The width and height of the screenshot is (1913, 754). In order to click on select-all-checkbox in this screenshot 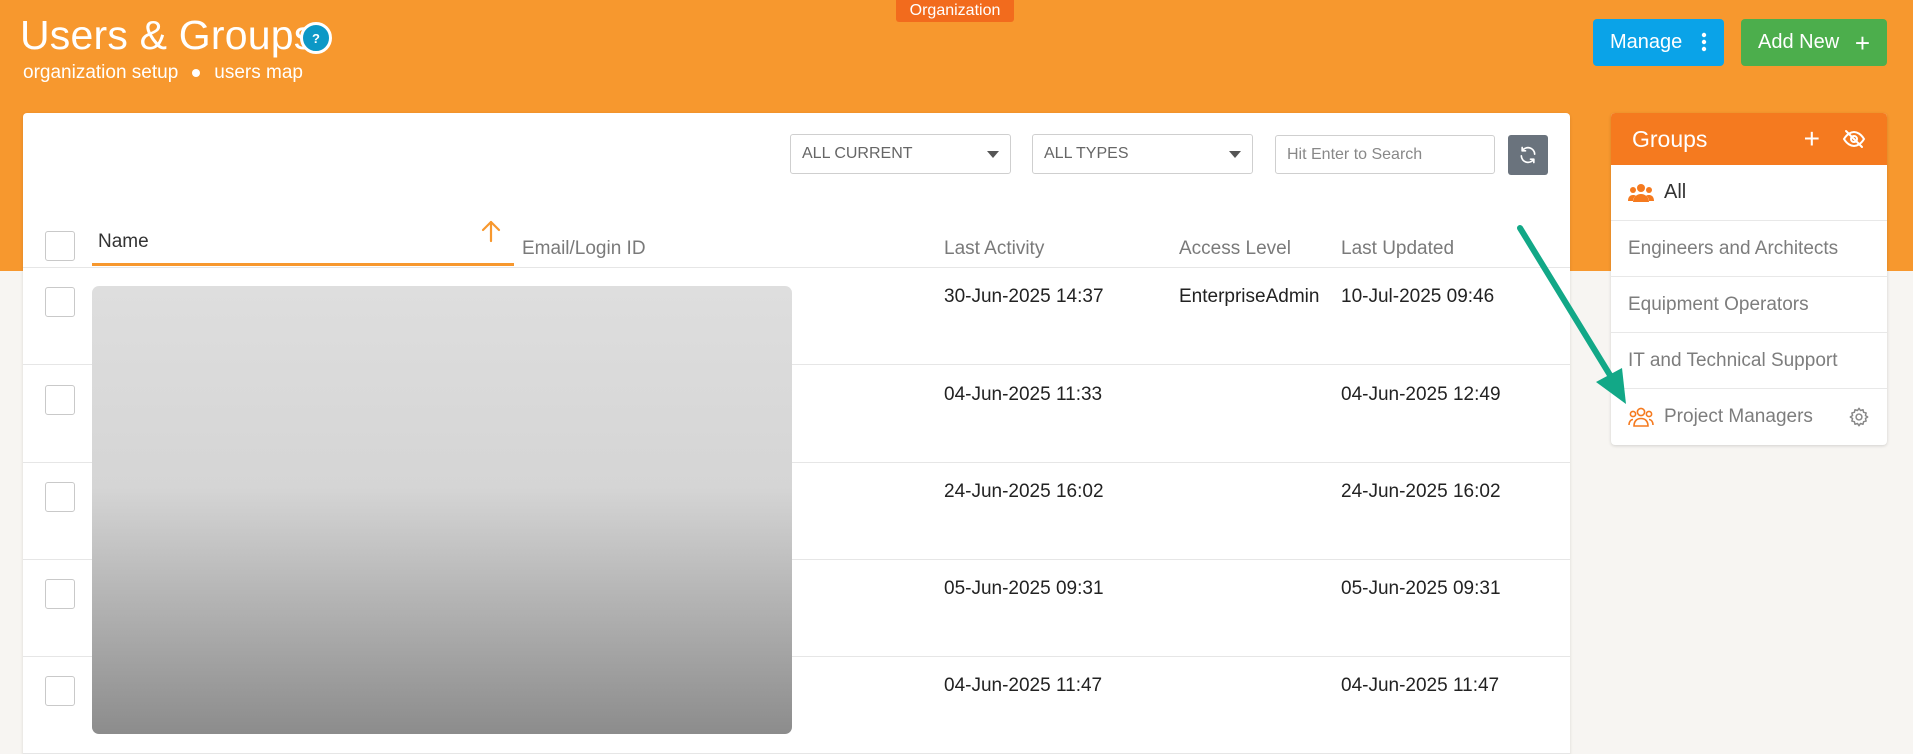, I will do `click(60, 246)`.